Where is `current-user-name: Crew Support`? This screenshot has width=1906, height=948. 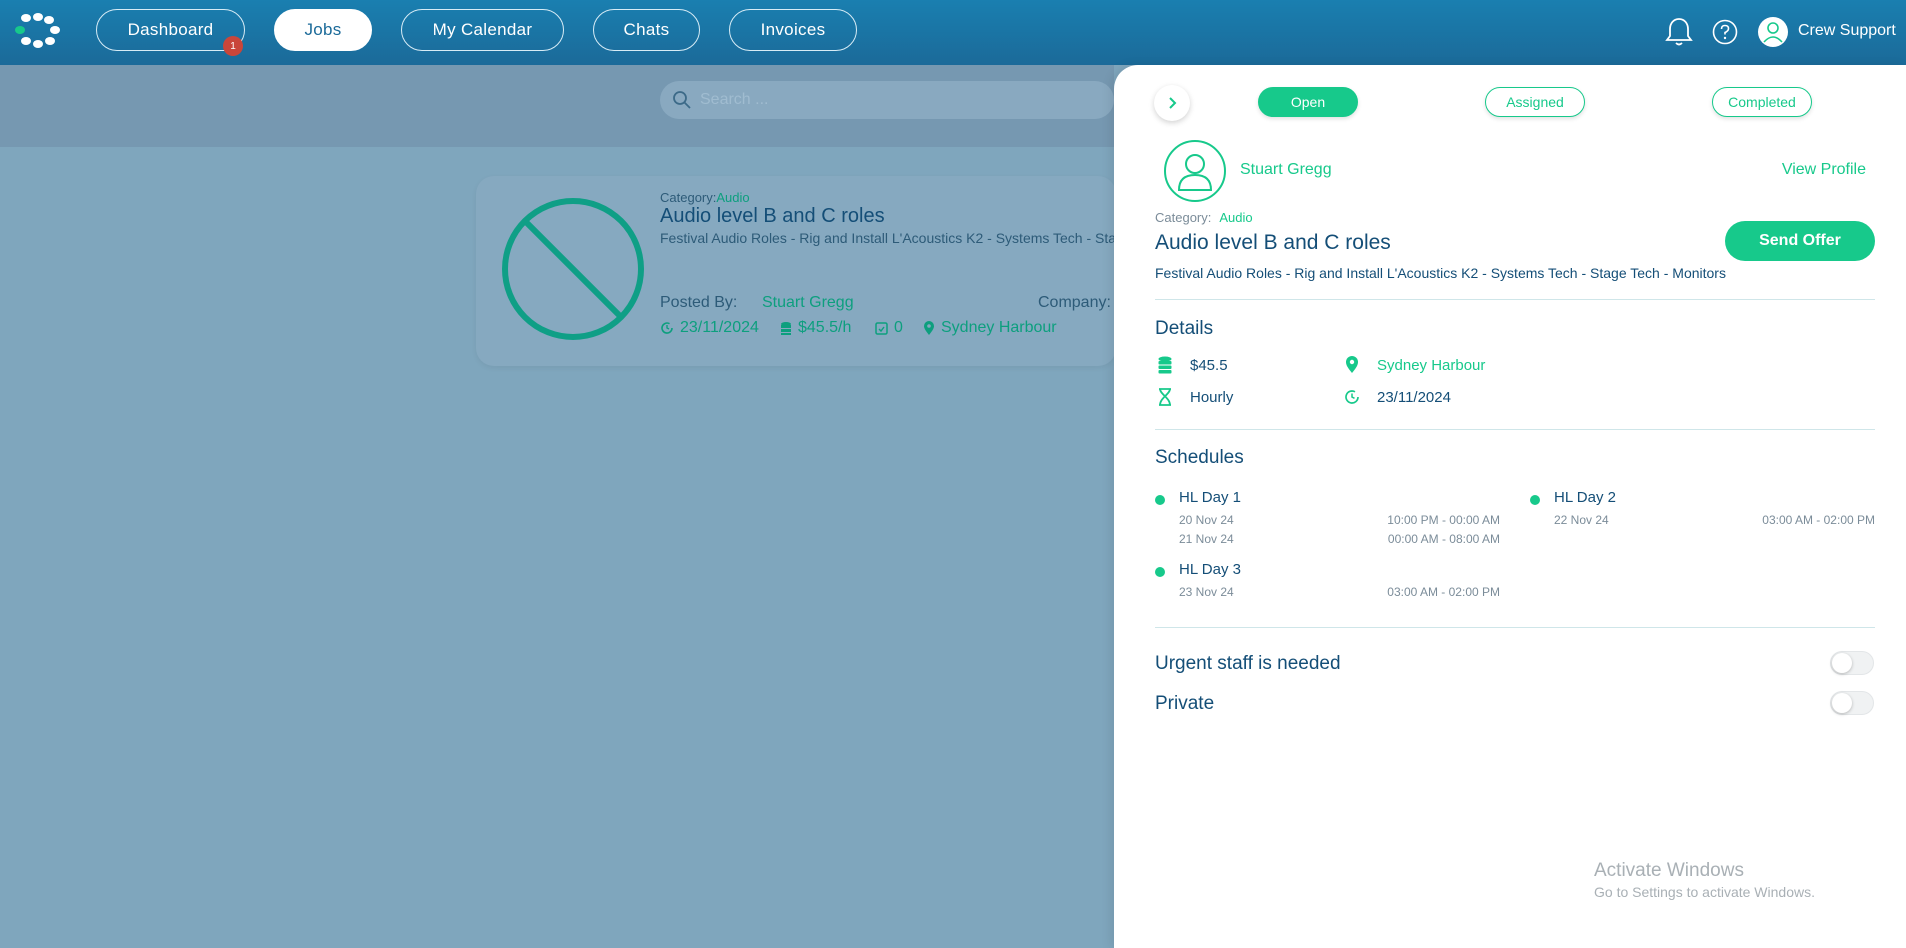
current-user-name: Crew Support is located at coordinates (1847, 31).